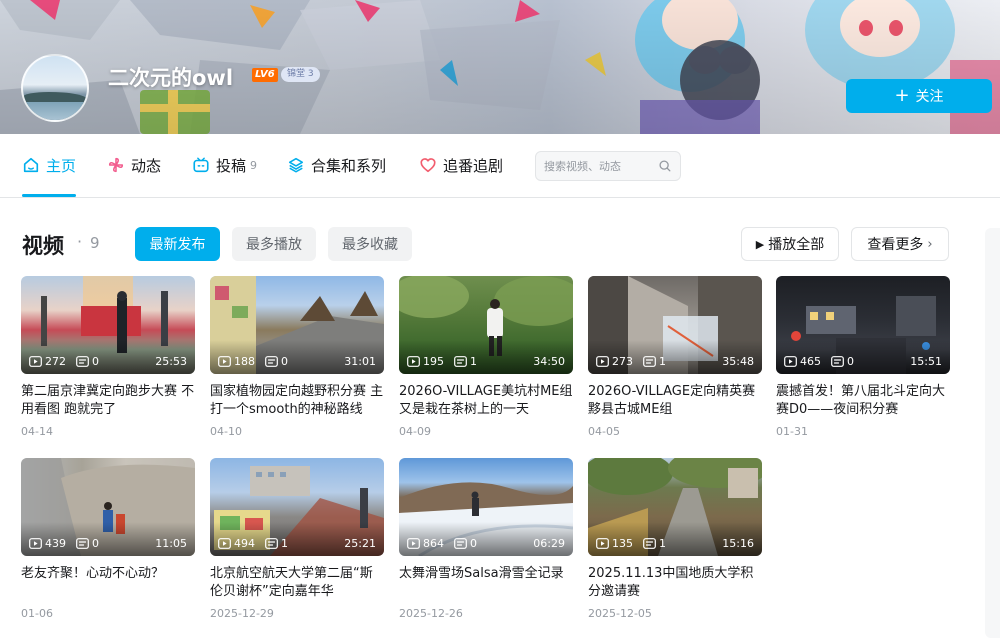 The image size is (1000, 638). What do you see at coordinates (274, 244) in the screenshot?
I see `sort-most-played-button: 最多播放` at bounding box center [274, 244].